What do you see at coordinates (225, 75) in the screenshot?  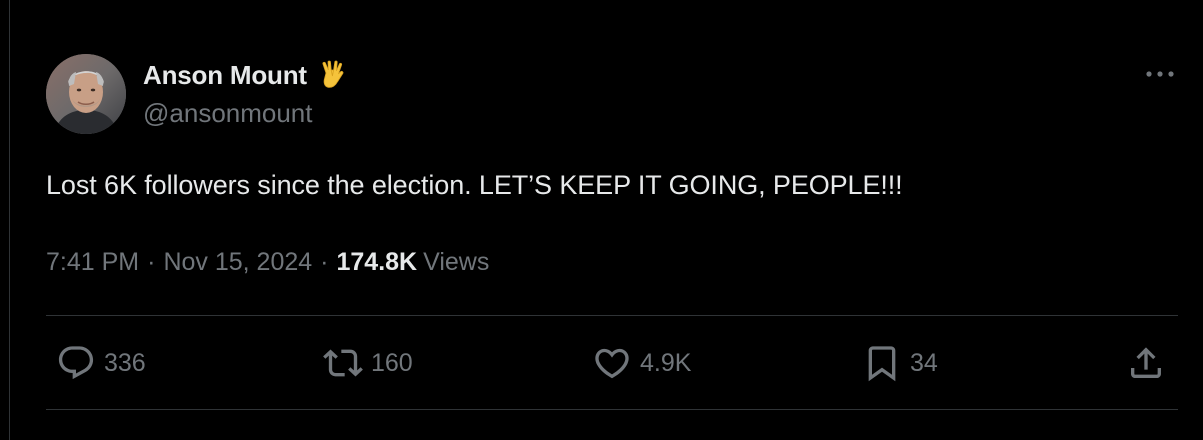 I see `display-name: Anson Mount` at bounding box center [225, 75].